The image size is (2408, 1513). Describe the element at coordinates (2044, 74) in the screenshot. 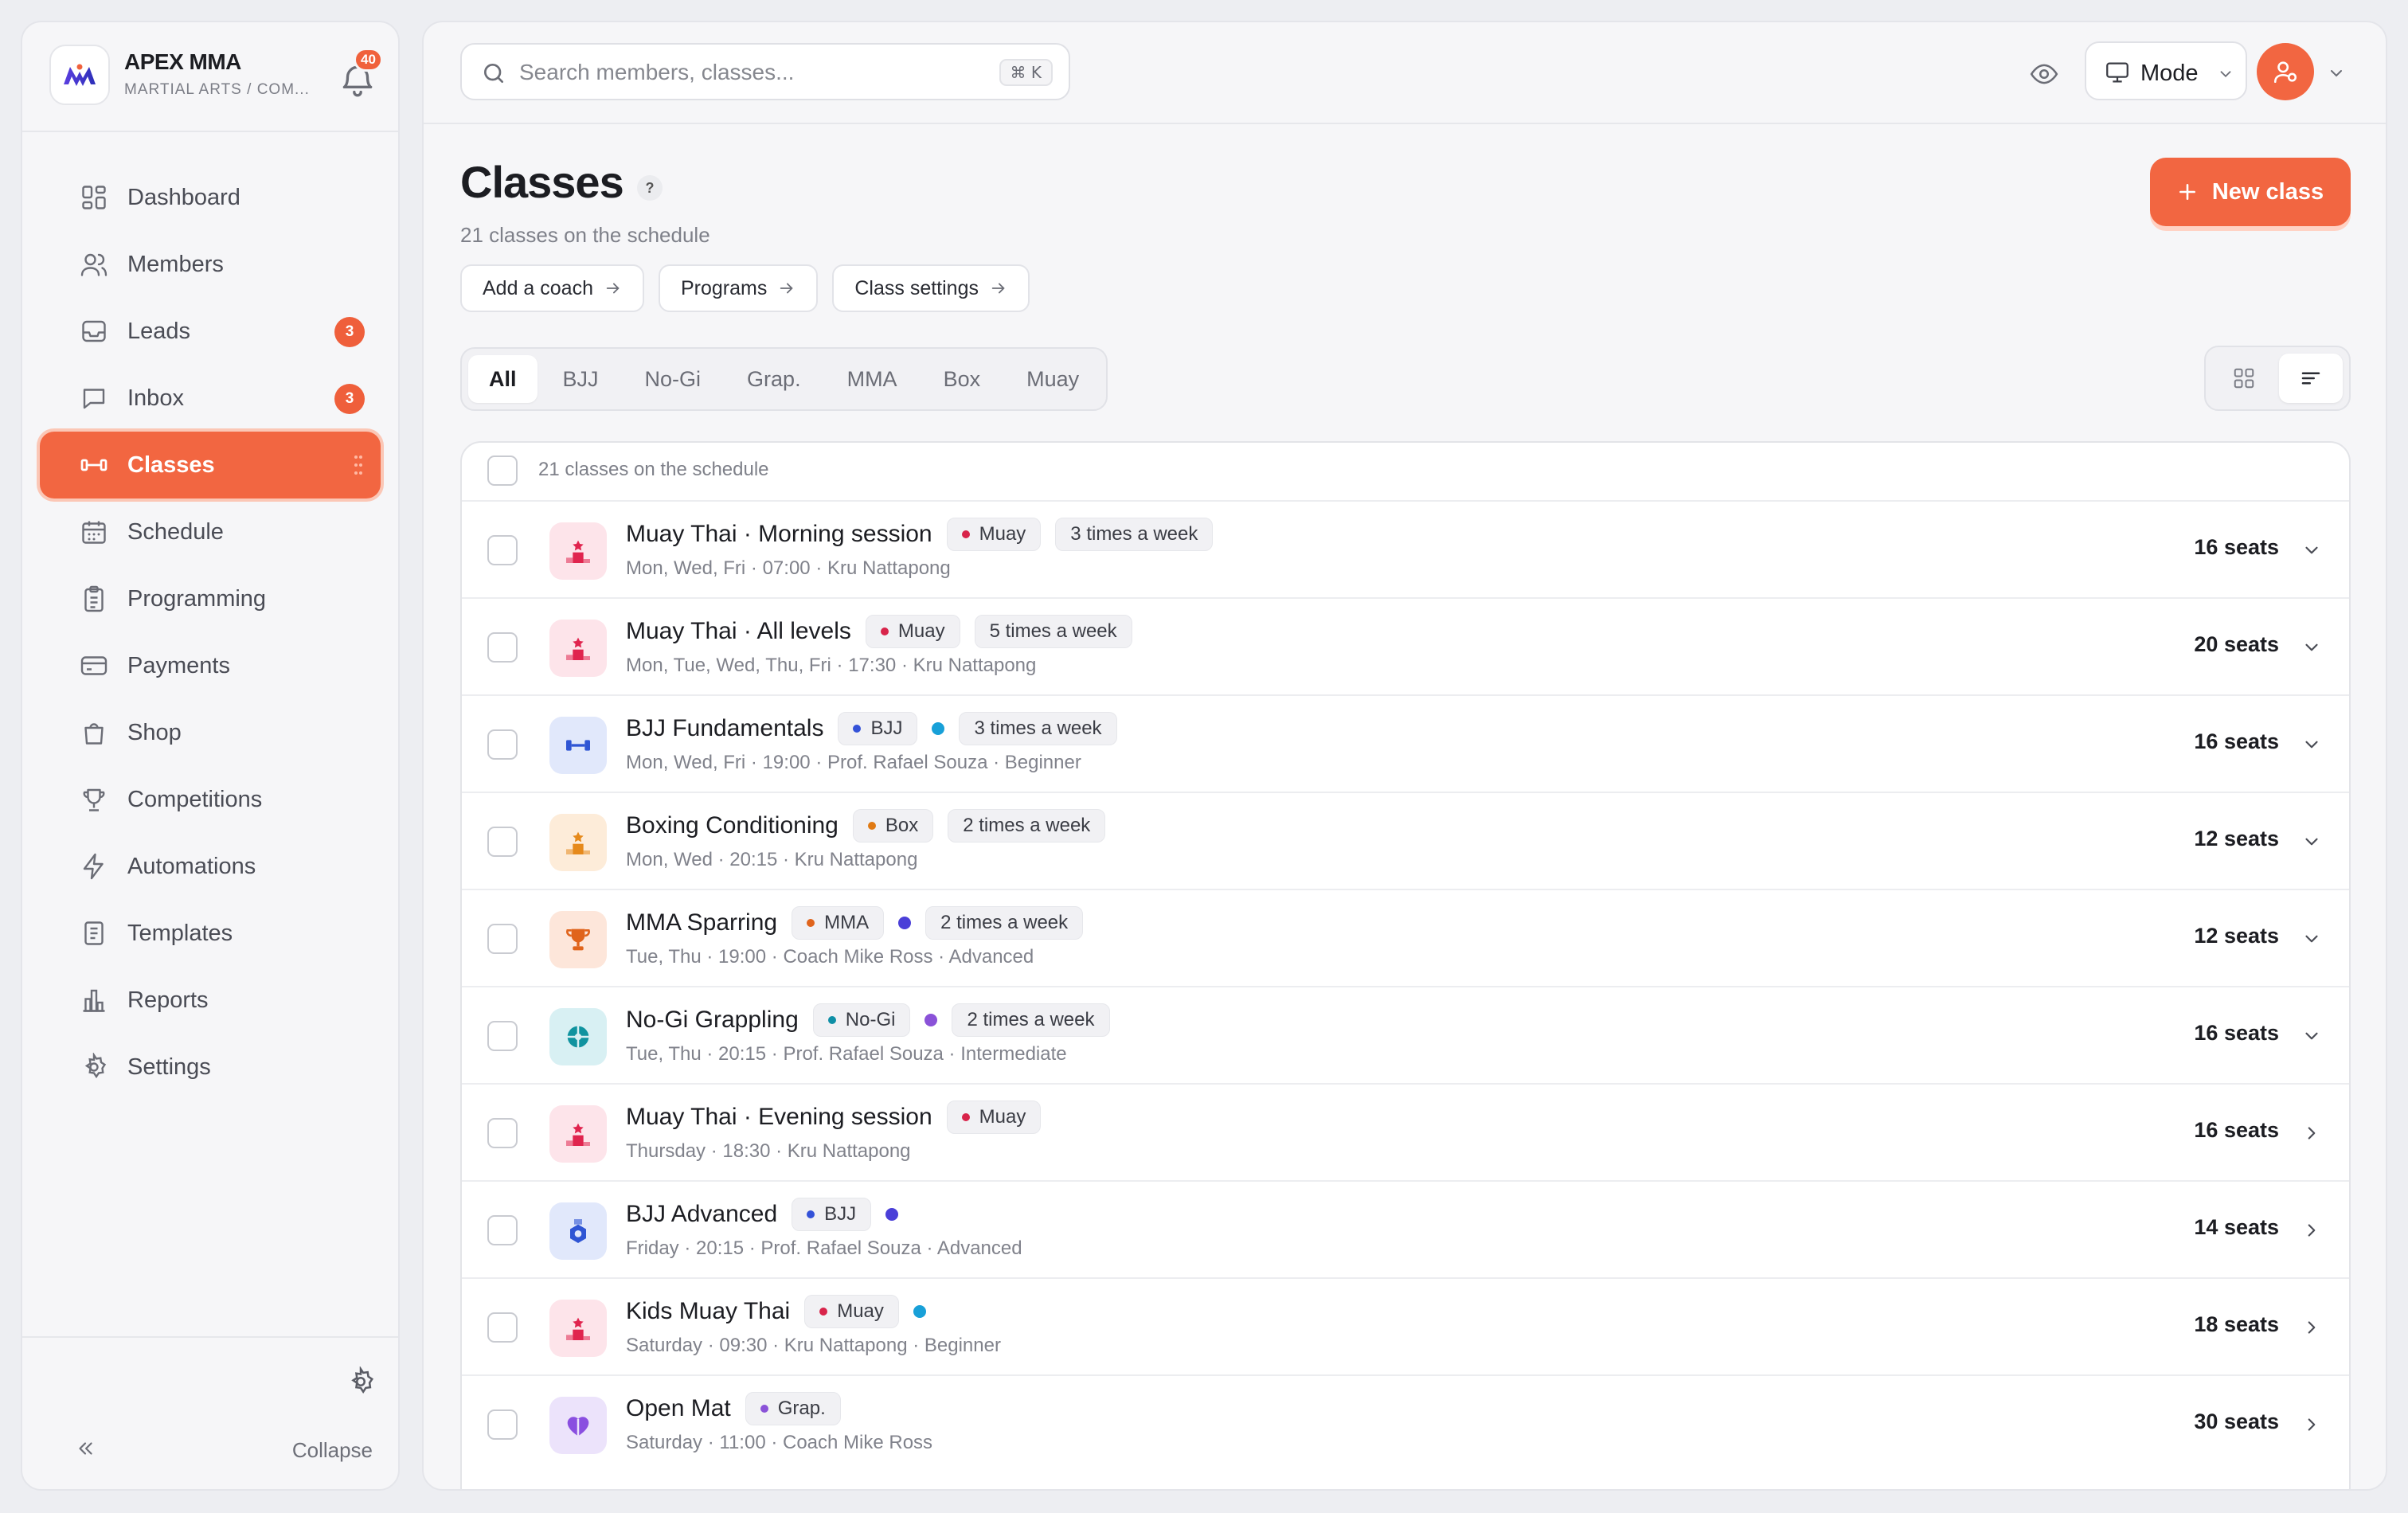

I see `eye-icon` at that location.